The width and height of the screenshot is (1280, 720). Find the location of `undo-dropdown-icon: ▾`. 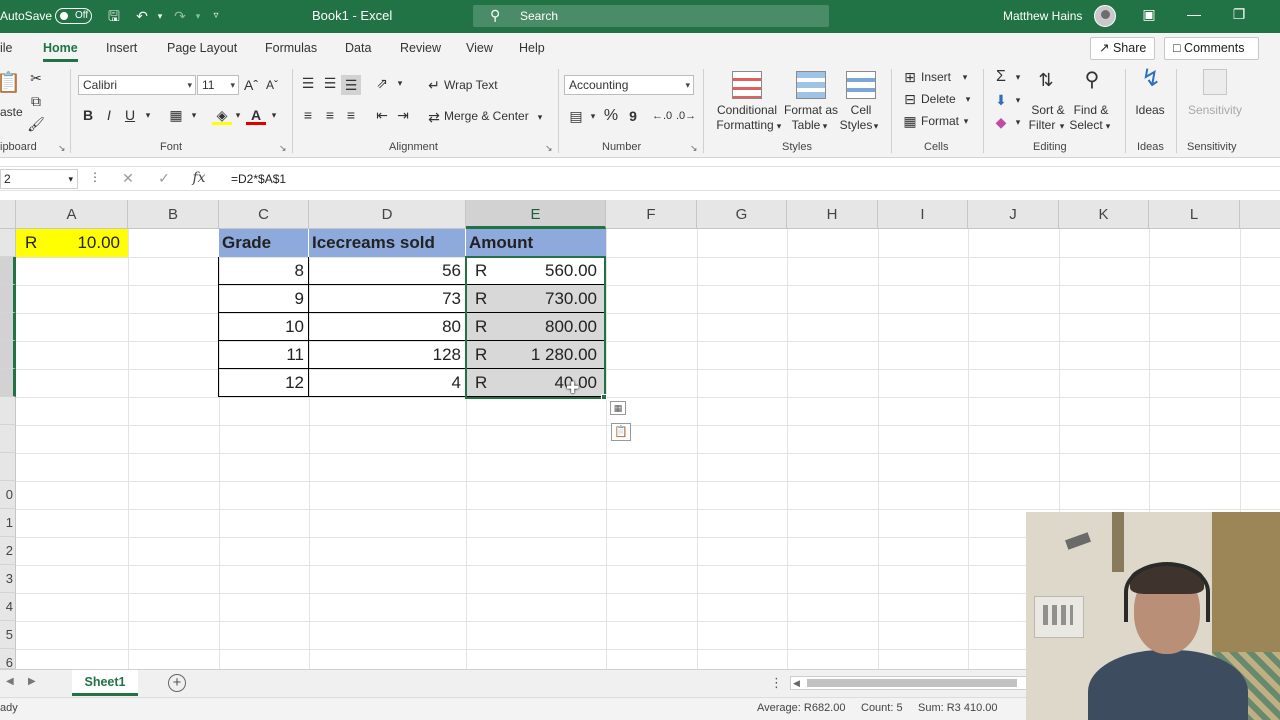

undo-dropdown-icon: ▾ is located at coordinates (160, 16).